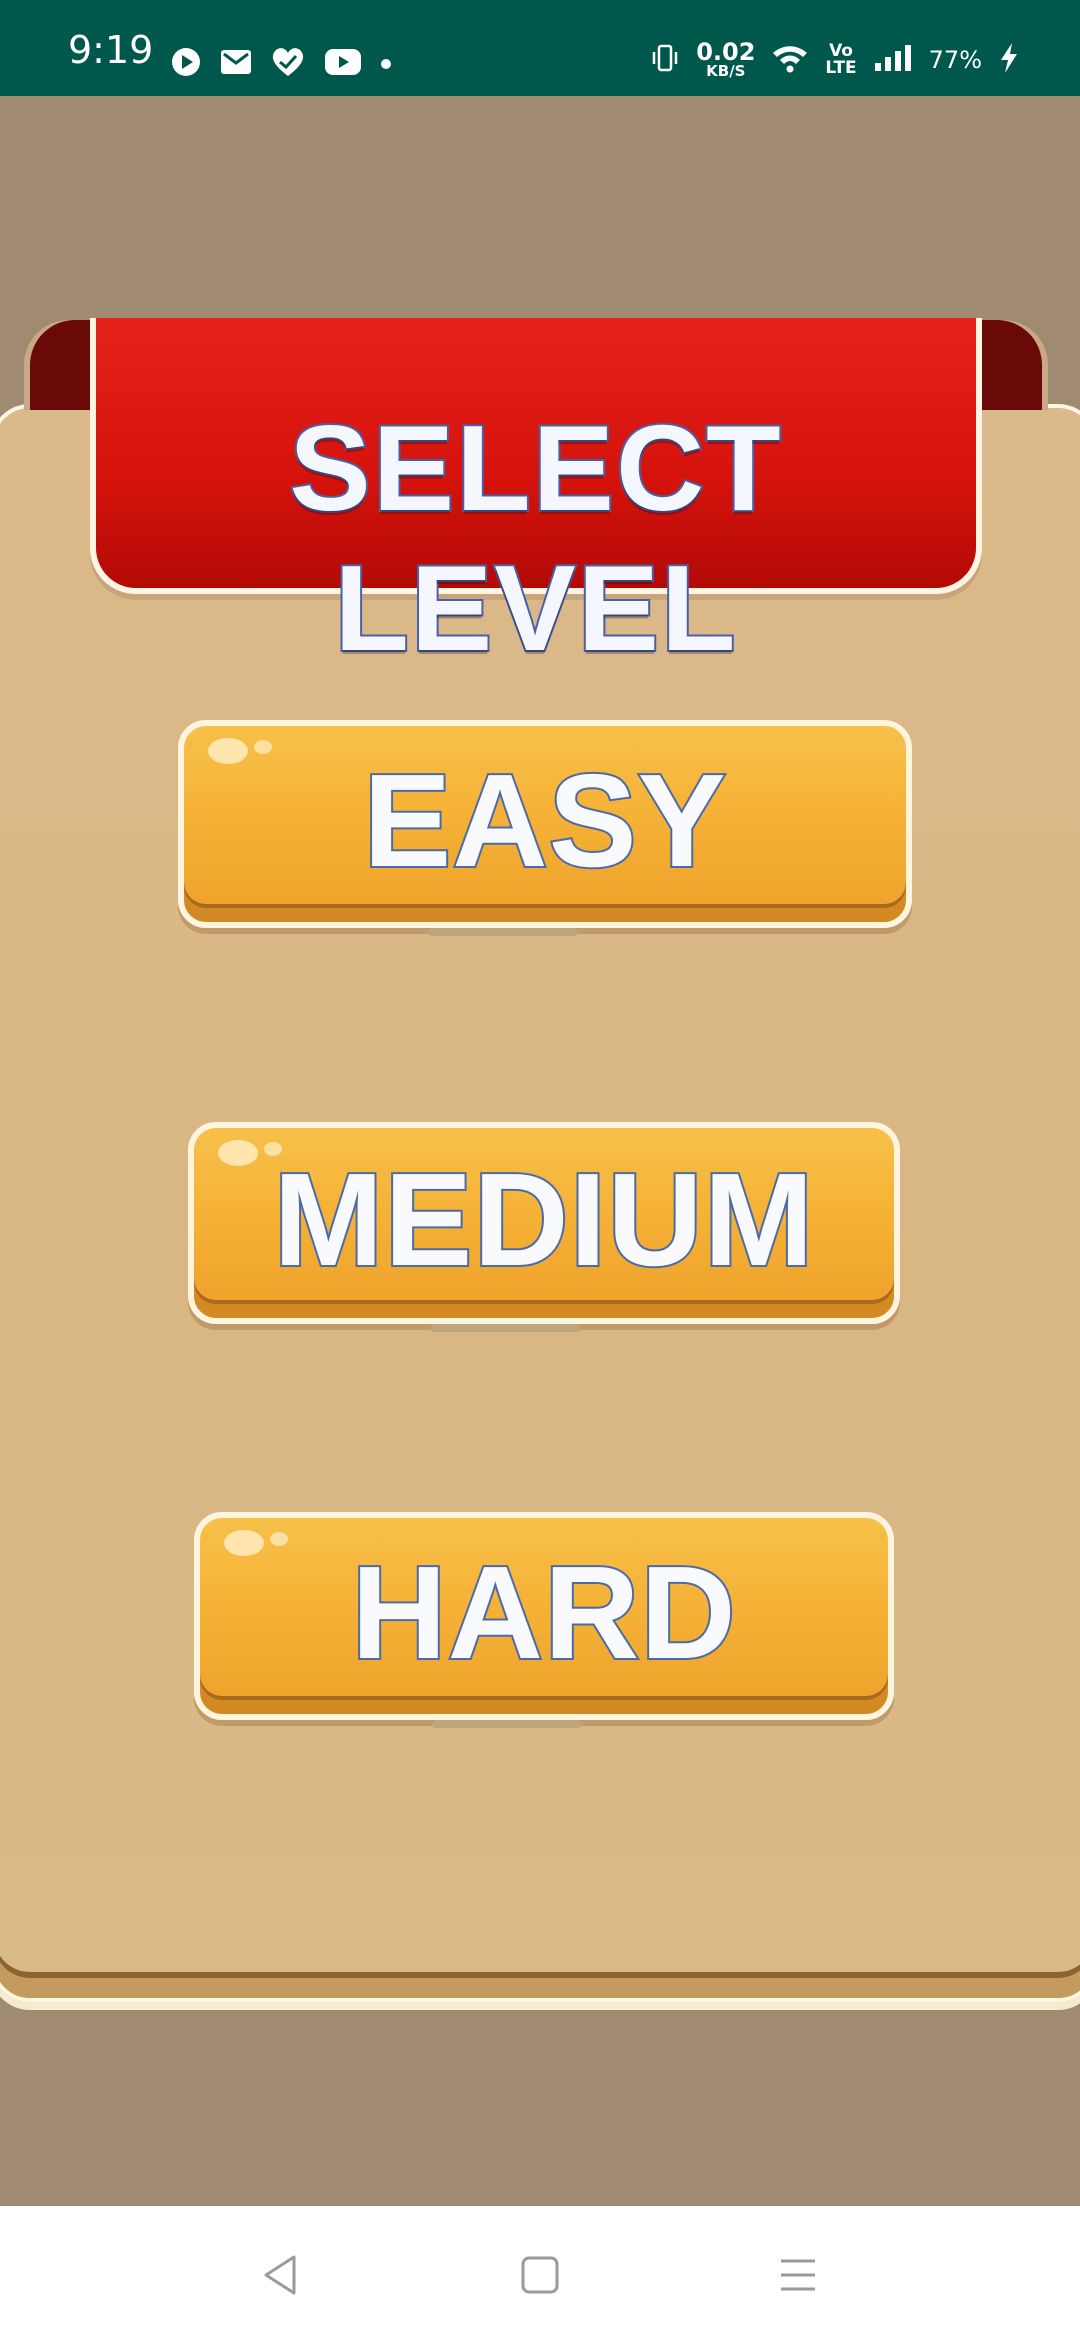  Describe the element at coordinates (955, 59) in the screenshot. I see `battery-percent: 77%` at that location.